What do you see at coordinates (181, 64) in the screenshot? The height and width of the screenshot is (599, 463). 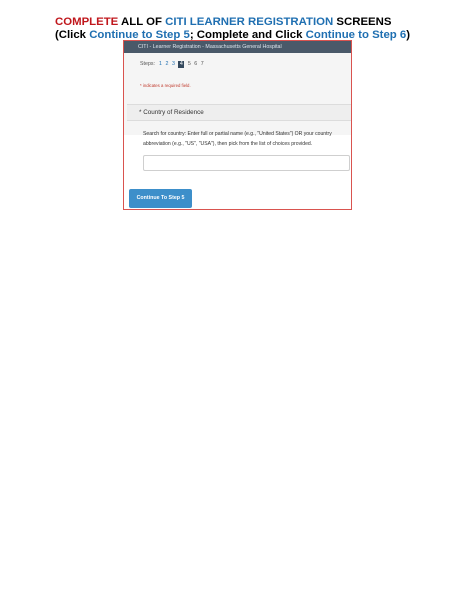 I see `step-4-current: 4` at bounding box center [181, 64].